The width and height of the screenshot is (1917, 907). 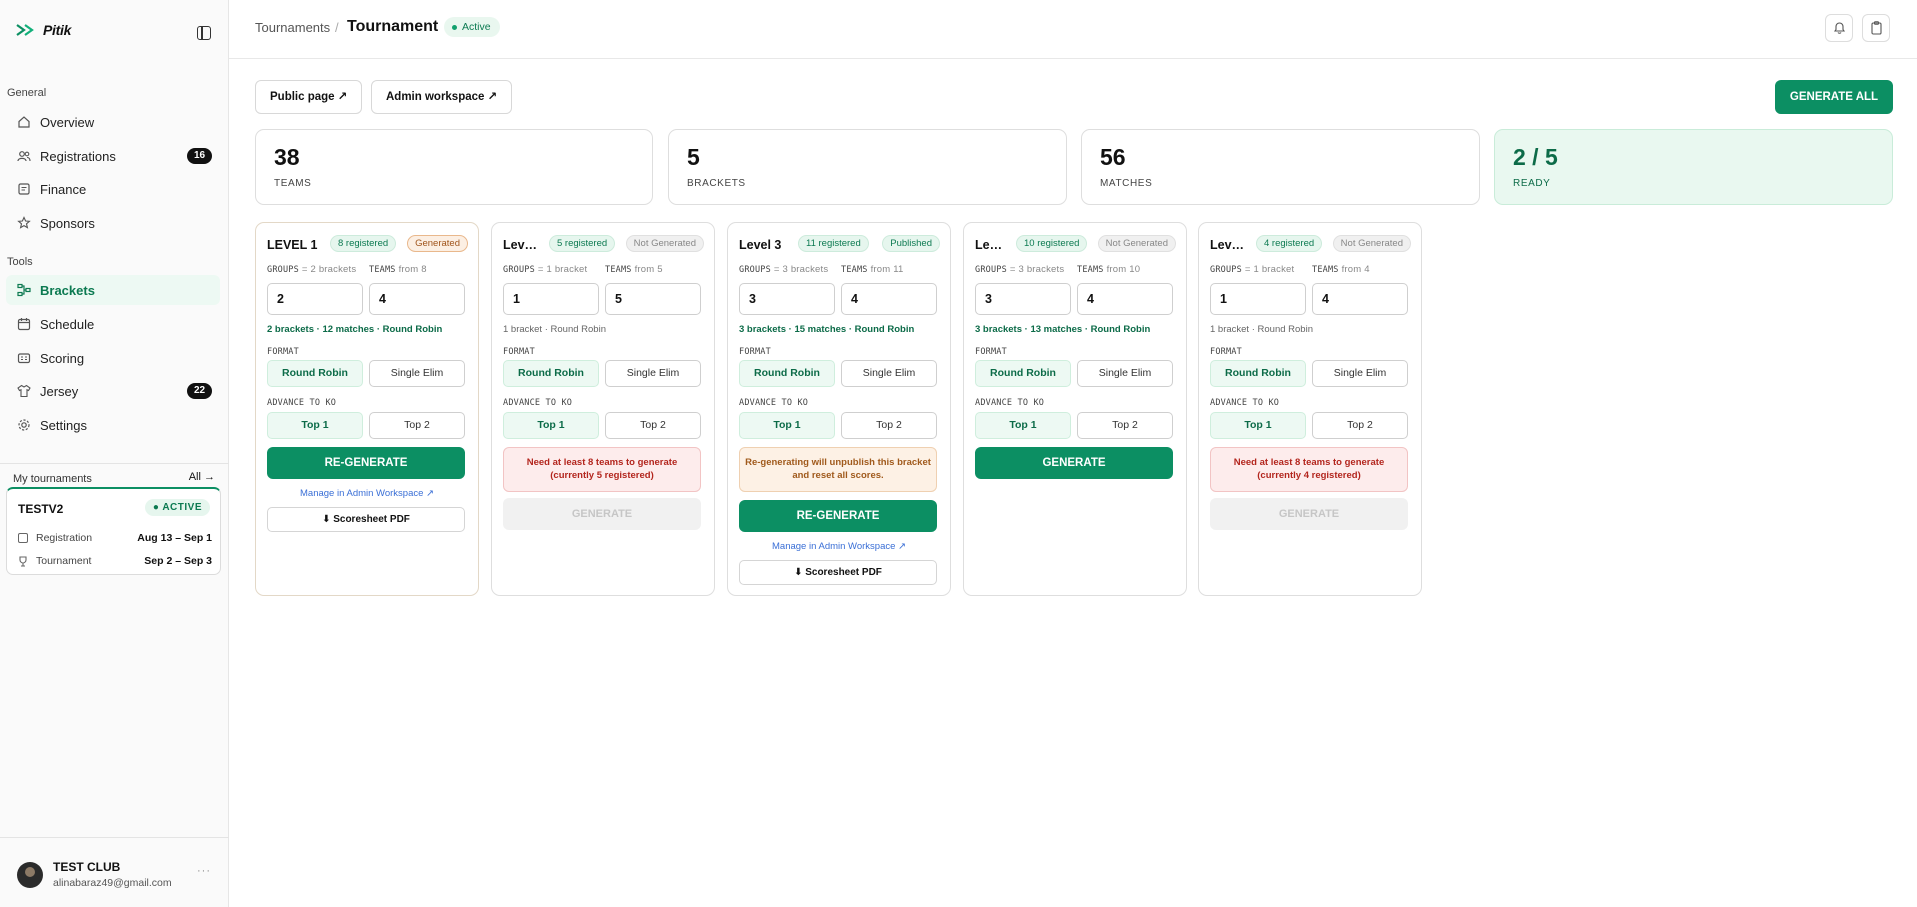 I want to click on format-label: FORMAT, so click(x=519, y=352).